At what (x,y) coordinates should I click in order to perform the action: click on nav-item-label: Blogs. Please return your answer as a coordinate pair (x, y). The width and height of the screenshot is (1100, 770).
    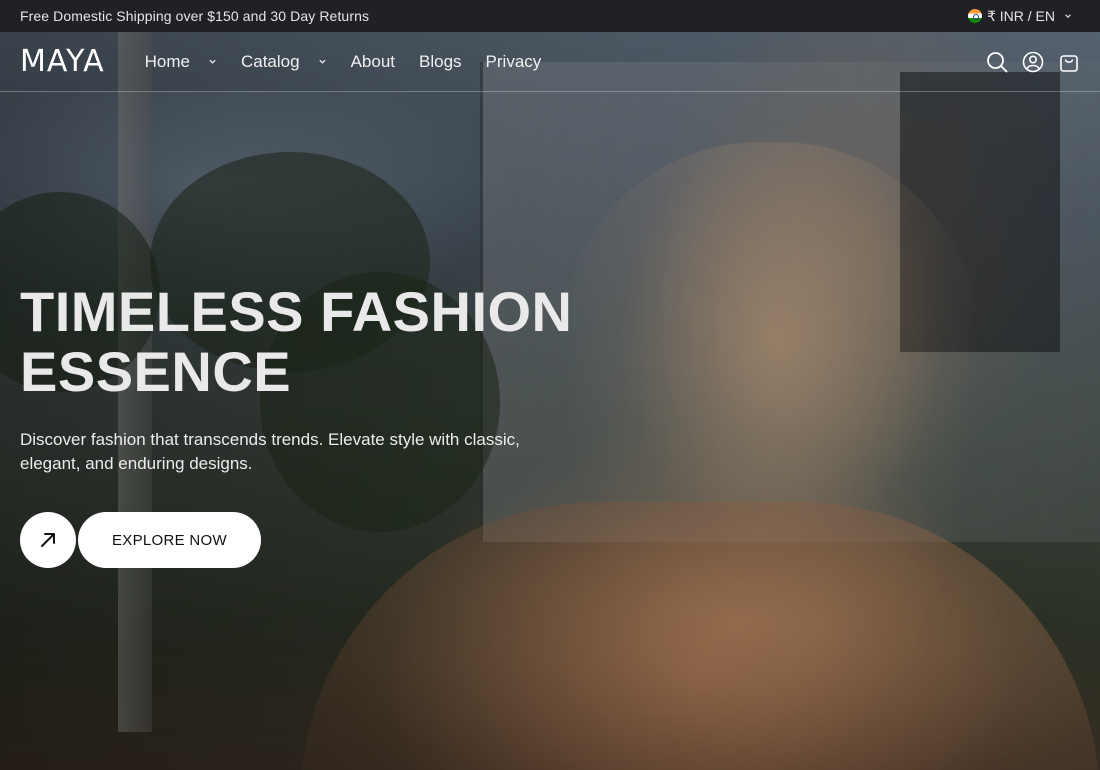
    Looking at the image, I should click on (440, 61).